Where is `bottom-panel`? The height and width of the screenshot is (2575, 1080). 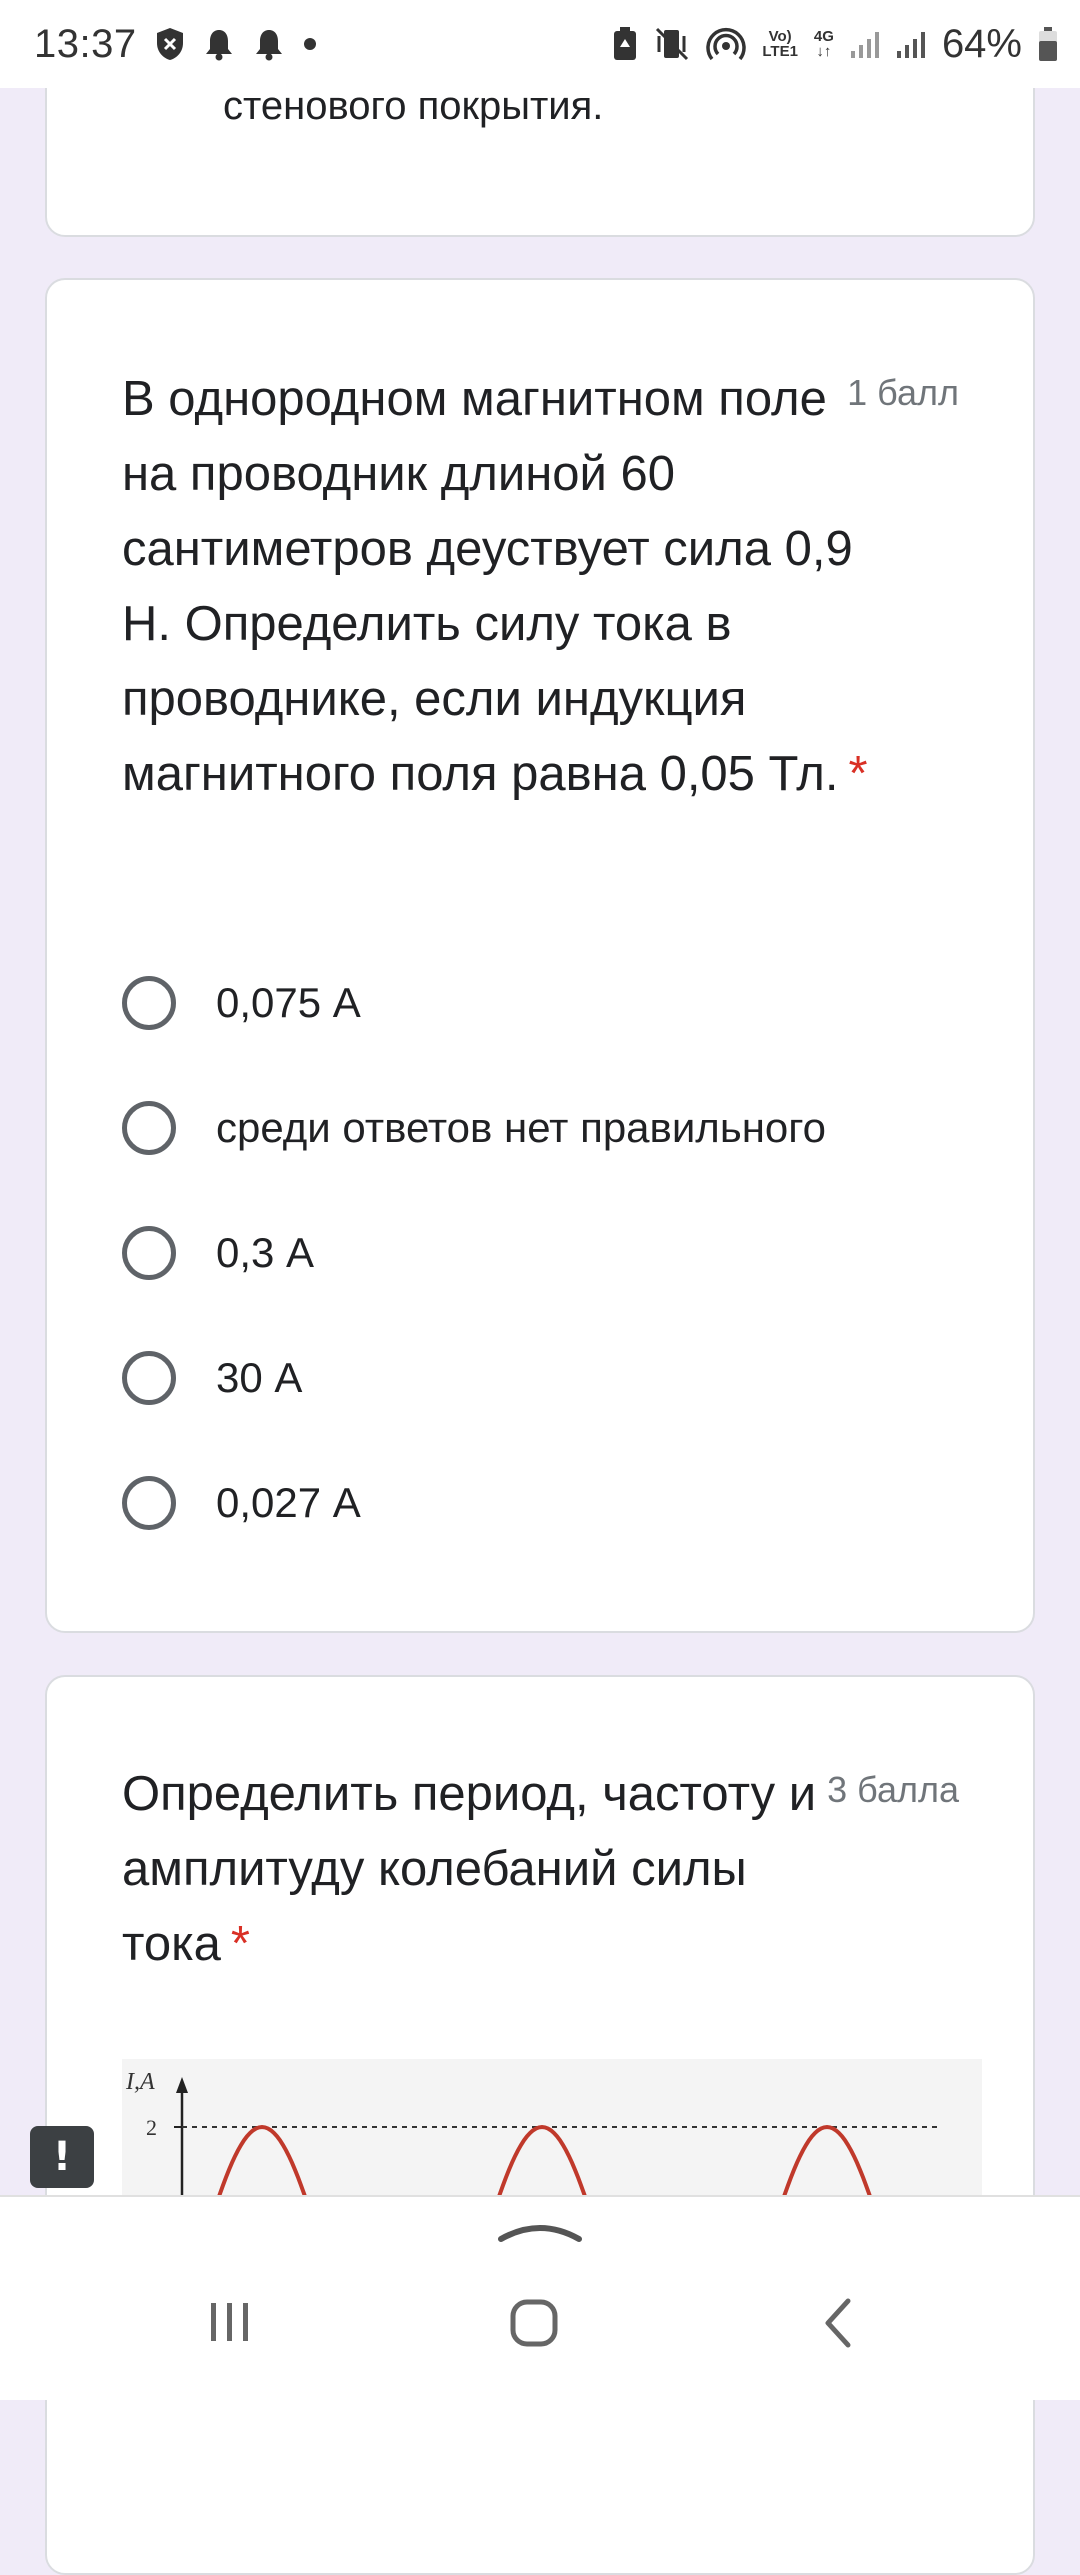 bottom-panel is located at coordinates (540, 2297).